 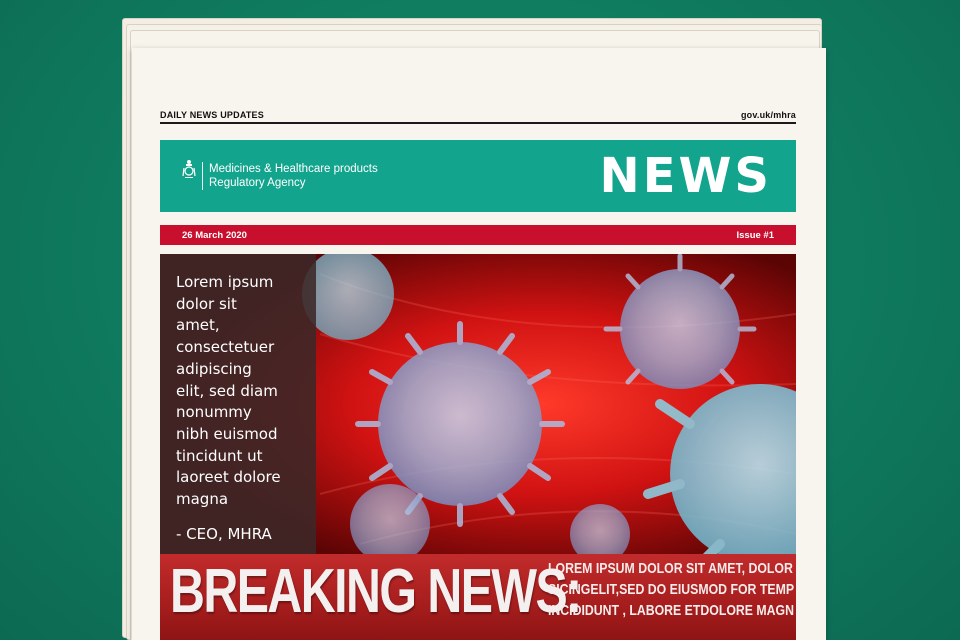 What do you see at coordinates (376, 591) in the screenshot?
I see `breaking-news-title: BREAKING NEWS:` at bounding box center [376, 591].